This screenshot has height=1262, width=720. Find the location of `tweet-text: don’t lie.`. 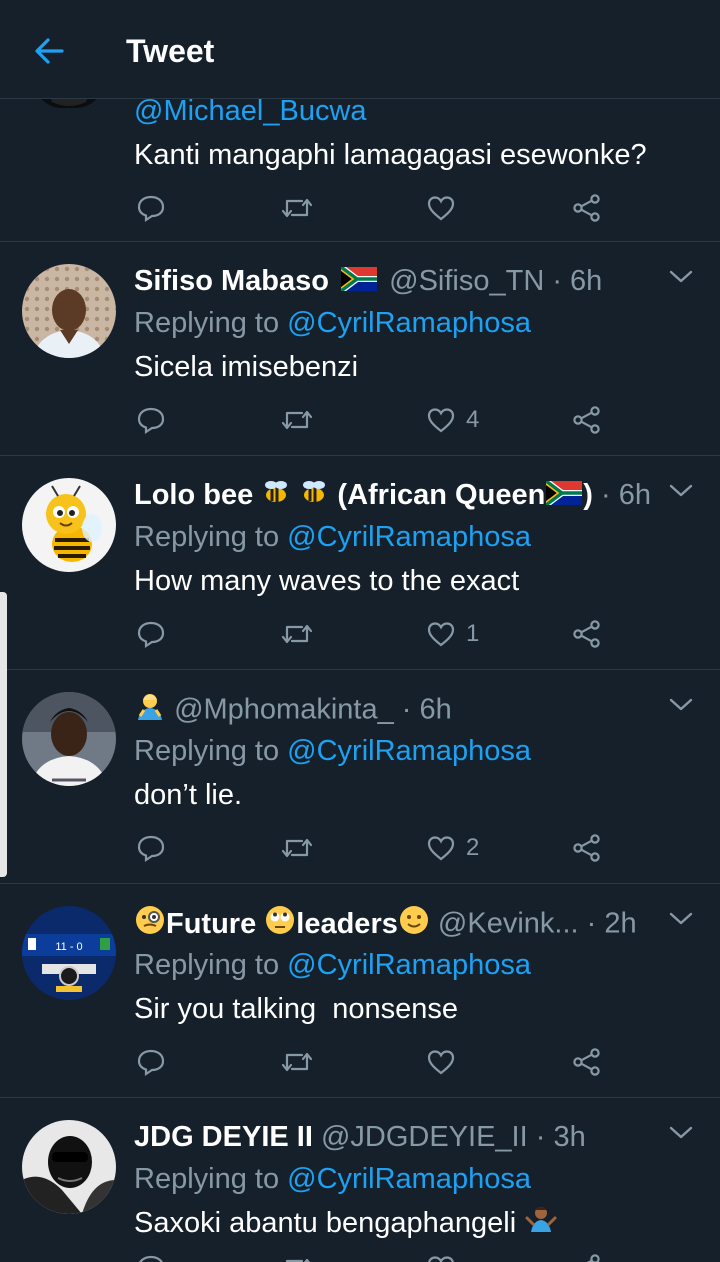

tweet-text: don’t lie. is located at coordinates (188, 795).